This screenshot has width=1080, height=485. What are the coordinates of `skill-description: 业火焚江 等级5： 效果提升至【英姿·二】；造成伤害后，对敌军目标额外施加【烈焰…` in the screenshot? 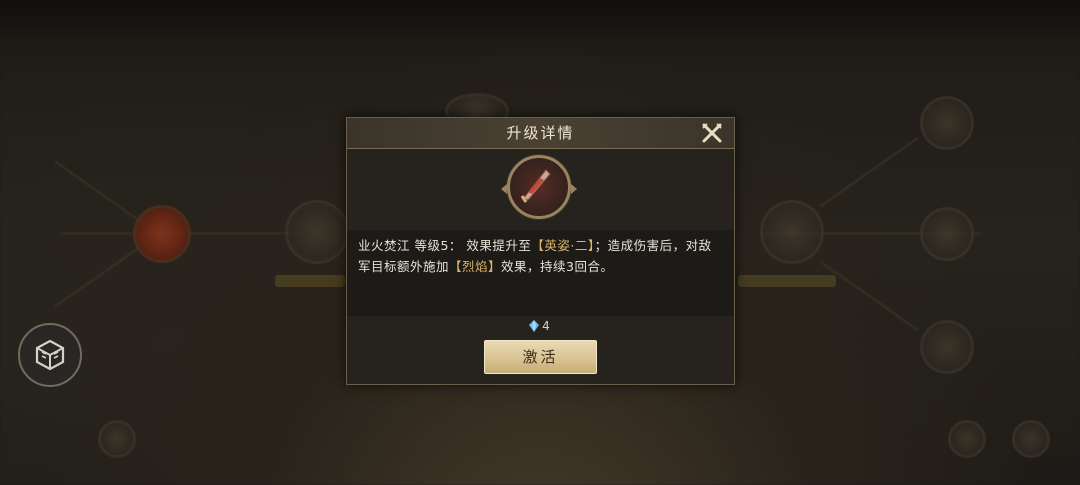 It's located at (540, 256).